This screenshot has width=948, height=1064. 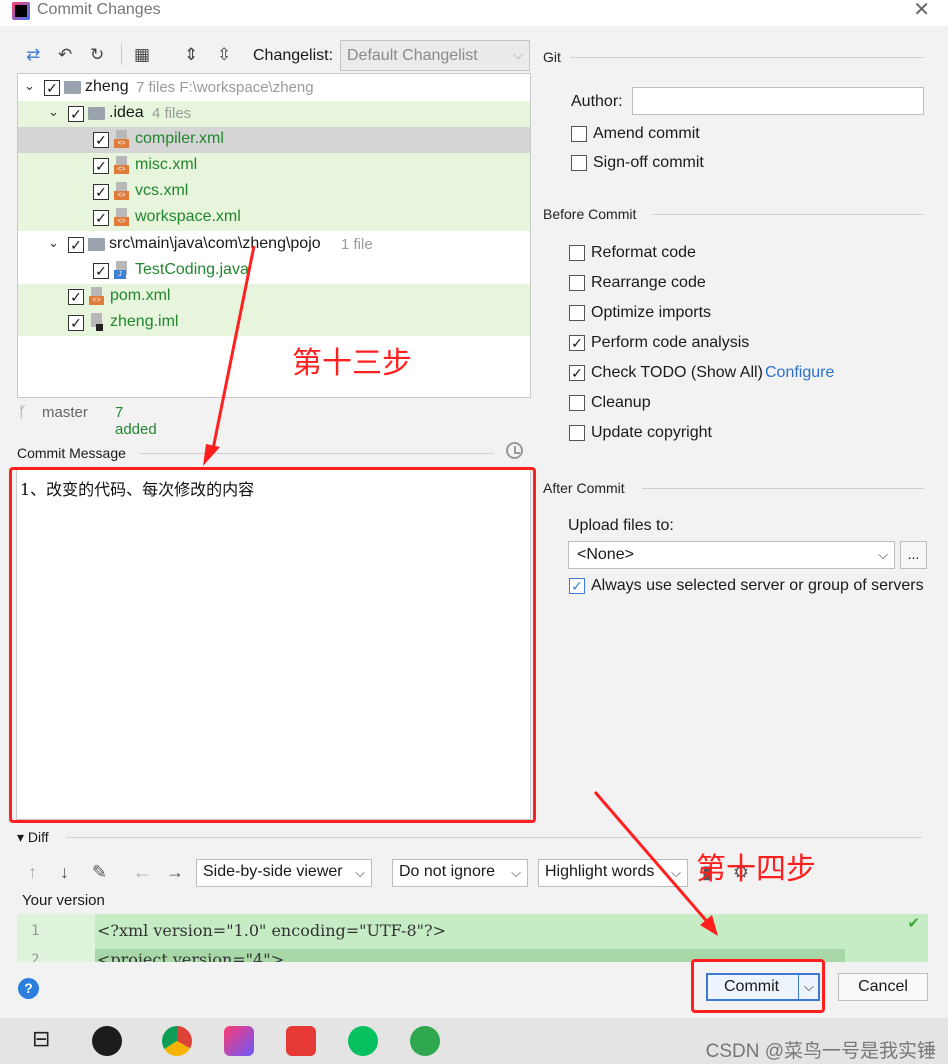 I want to click on browser-e-icon, so click(x=425, y=1041).